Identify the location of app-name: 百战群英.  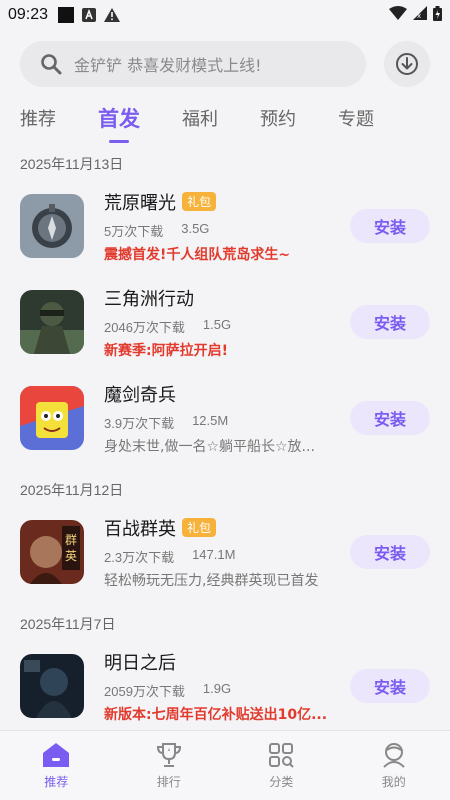
(140, 529).